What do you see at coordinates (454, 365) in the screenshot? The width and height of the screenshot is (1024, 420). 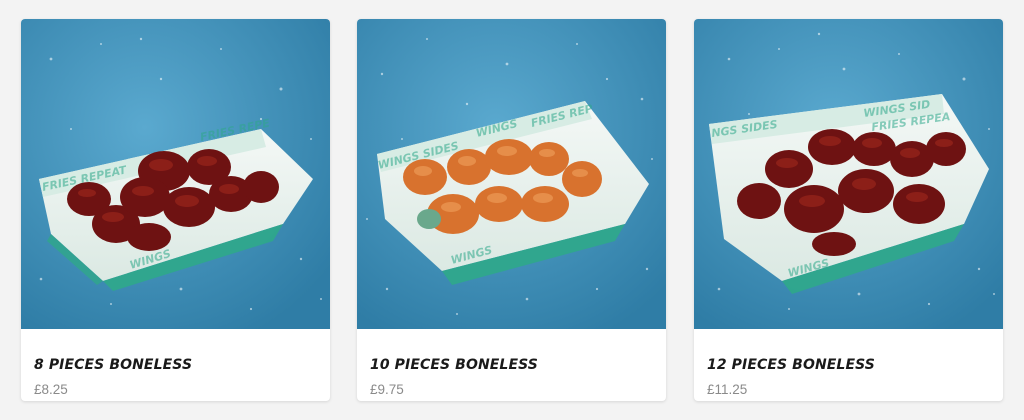 I see `product-title: 10 PIECES BONELESS` at bounding box center [454, 365].